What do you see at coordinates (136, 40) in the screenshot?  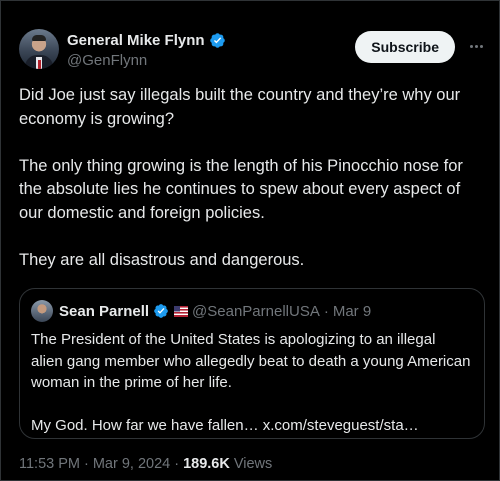 I see `author-display-name: General Mike Flynn` at bounding box center [136, 40].